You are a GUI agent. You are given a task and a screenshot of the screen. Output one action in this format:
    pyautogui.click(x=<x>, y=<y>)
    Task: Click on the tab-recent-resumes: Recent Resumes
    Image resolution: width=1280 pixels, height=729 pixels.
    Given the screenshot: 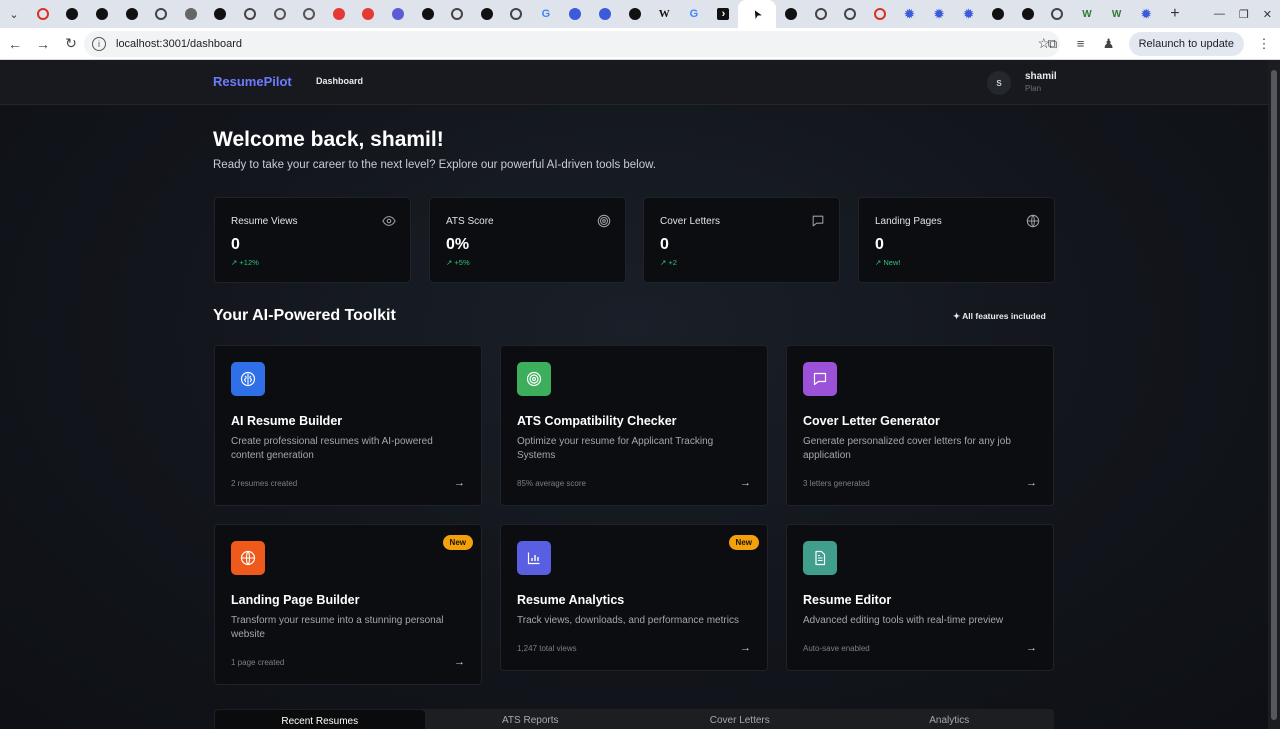 What is the action you would take?
    pyautogui.click(x=320, y=719)
    